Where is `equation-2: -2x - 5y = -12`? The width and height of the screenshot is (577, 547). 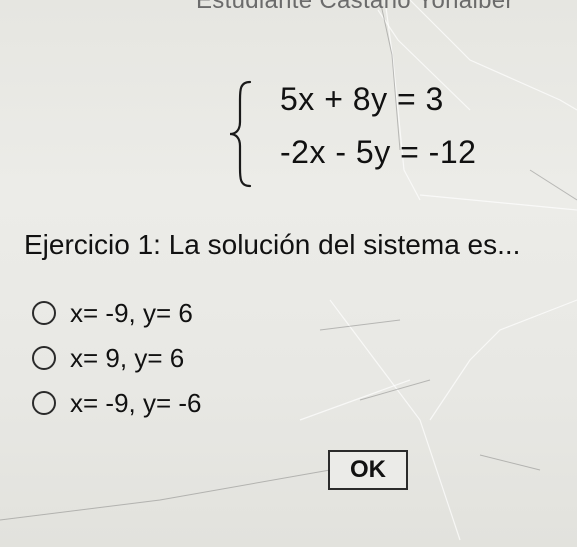 equation-2: -2x - 5y = -12 is located at coordinates (378, 152).